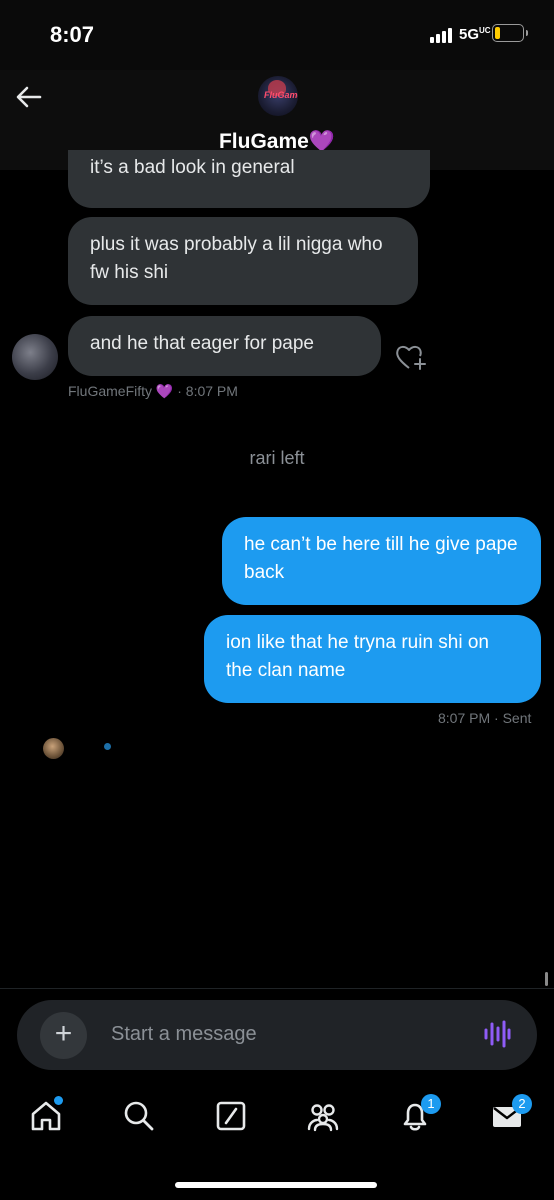 The image size is (554, 1200). What do you see at coordinates (184, 1034) in the screenshot?
I see `message-input: Start a message` at bounding box center [184, 1034].